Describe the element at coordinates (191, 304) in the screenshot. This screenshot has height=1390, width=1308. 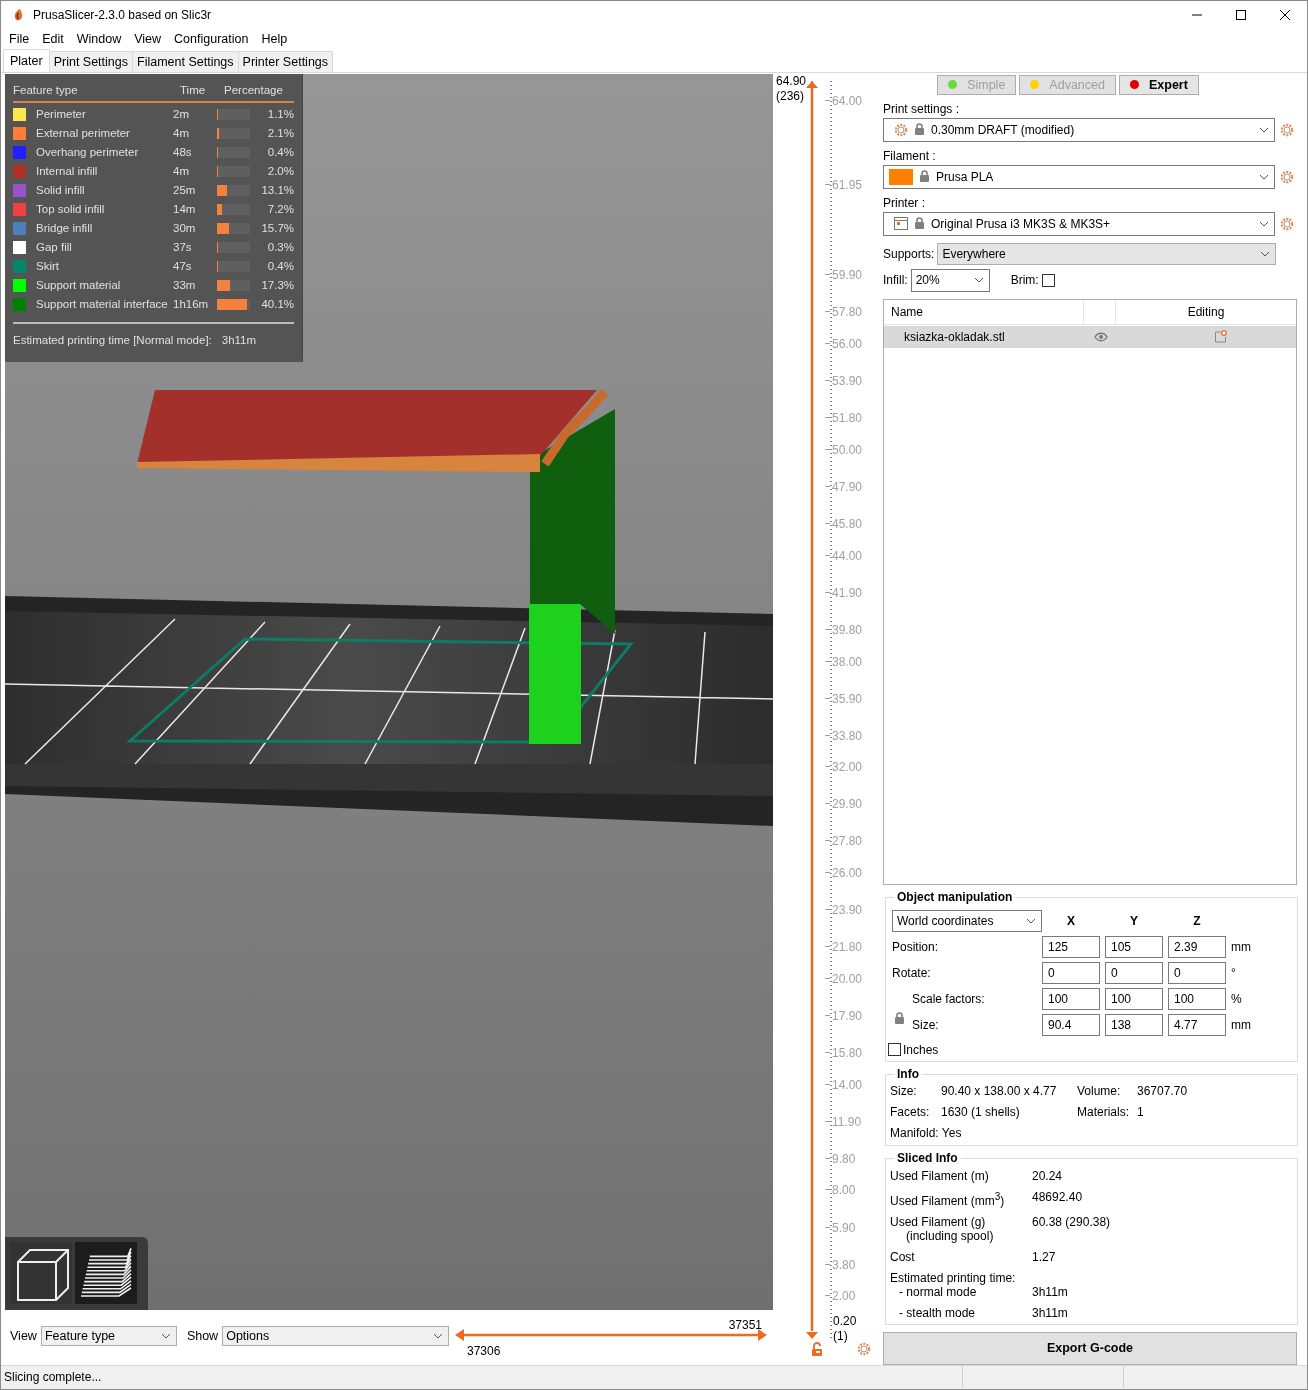
I see `feature-time: 1h16m` at that location.